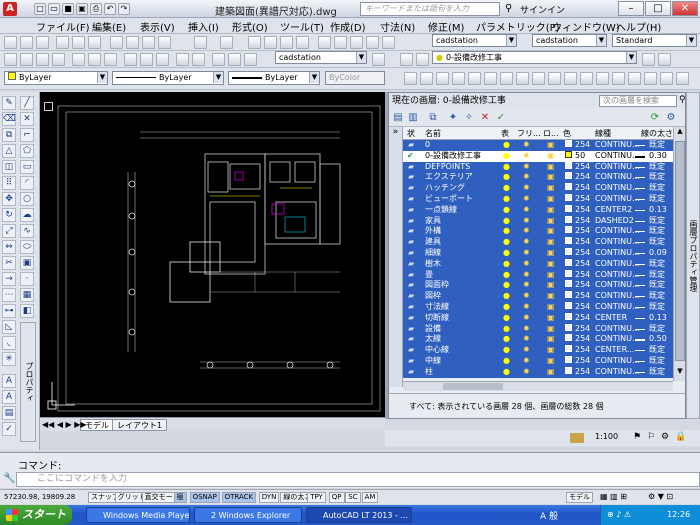  I want to click on dim-update-icon, so click(250, 59).